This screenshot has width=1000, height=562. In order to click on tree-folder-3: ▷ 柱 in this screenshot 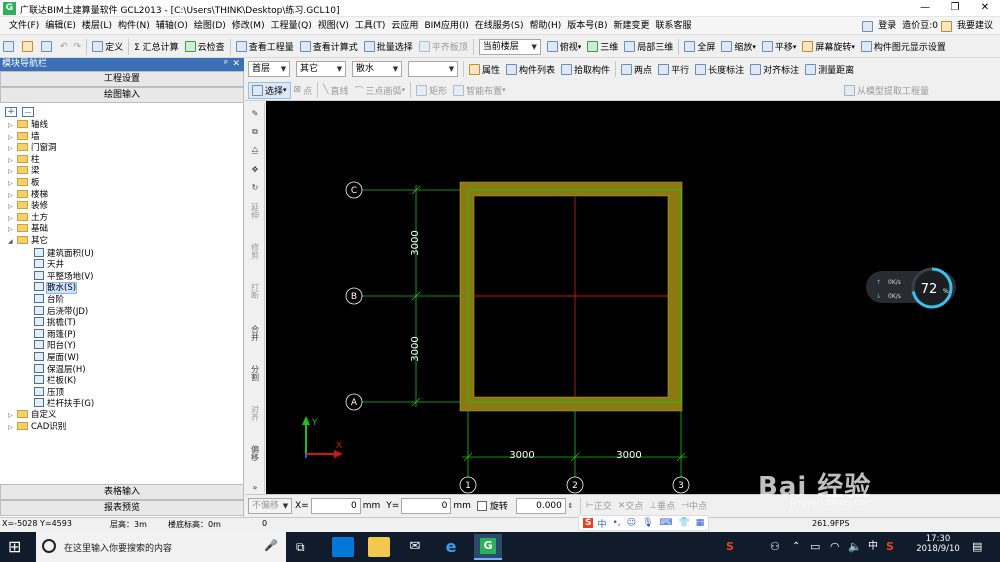, I will do `click(24, 160)`.